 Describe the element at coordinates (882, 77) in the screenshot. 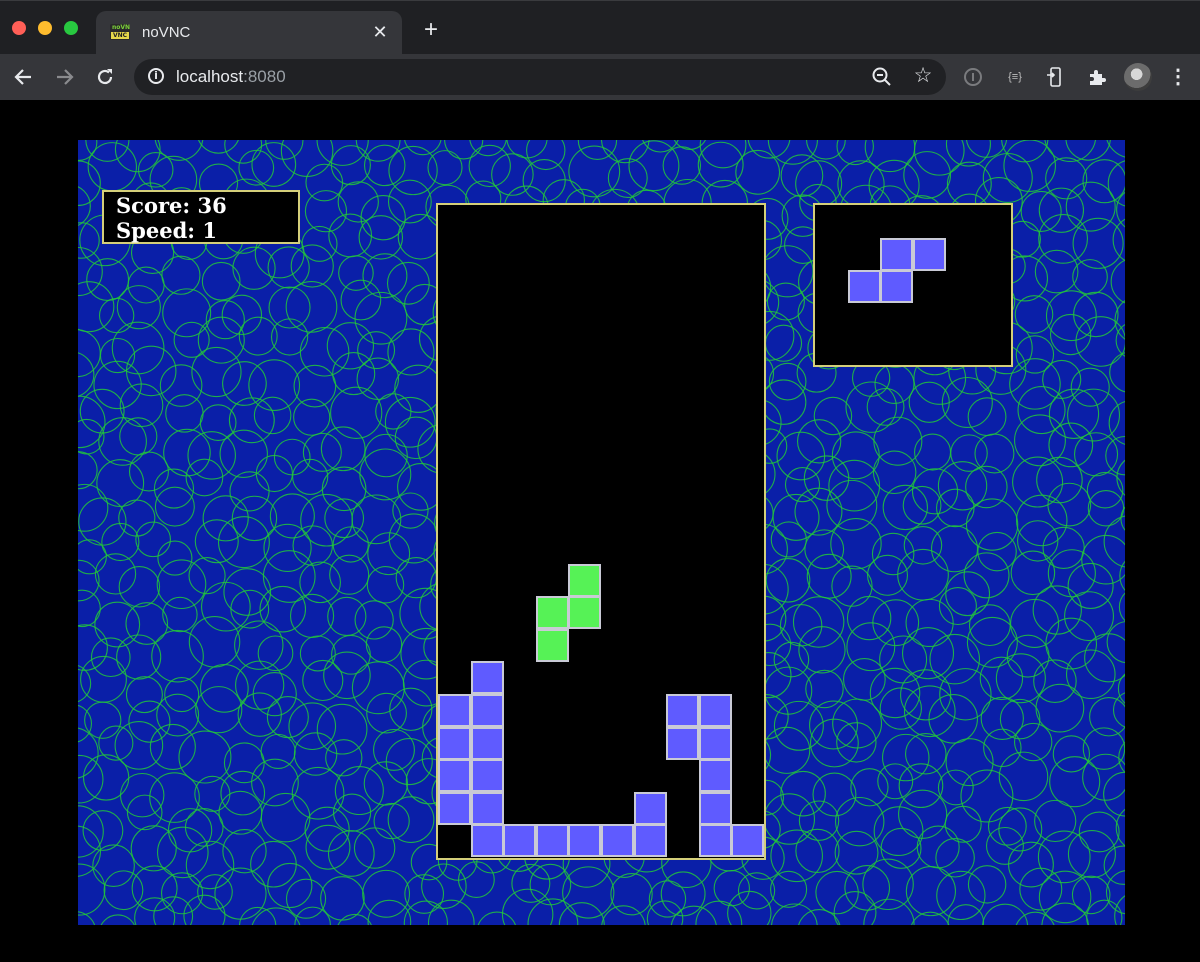

I see `zoom-out-icon` at that location.